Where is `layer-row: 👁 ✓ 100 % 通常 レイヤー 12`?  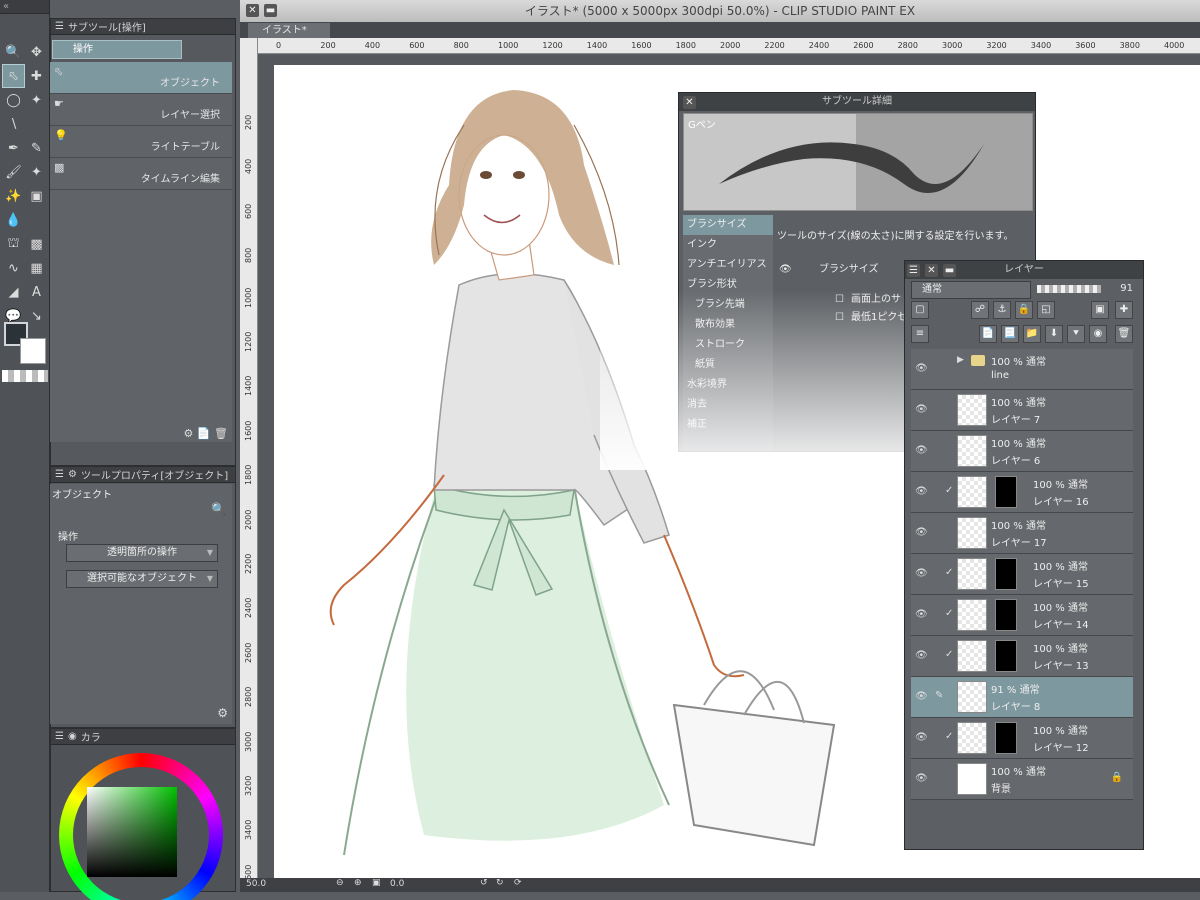
layer-row: 👁 ✓ 100 % 通常 レイヤー 12 is located at coordinates (1022, 738).